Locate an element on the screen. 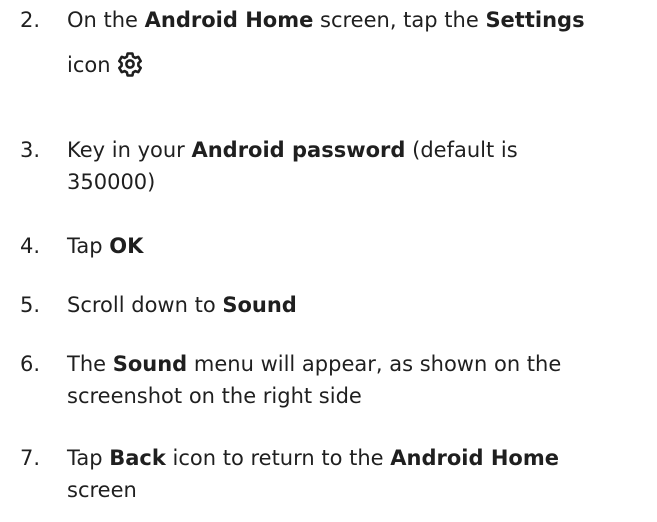 The image size is (657, 522). back-label: Back is located at coordinates (137, 458).